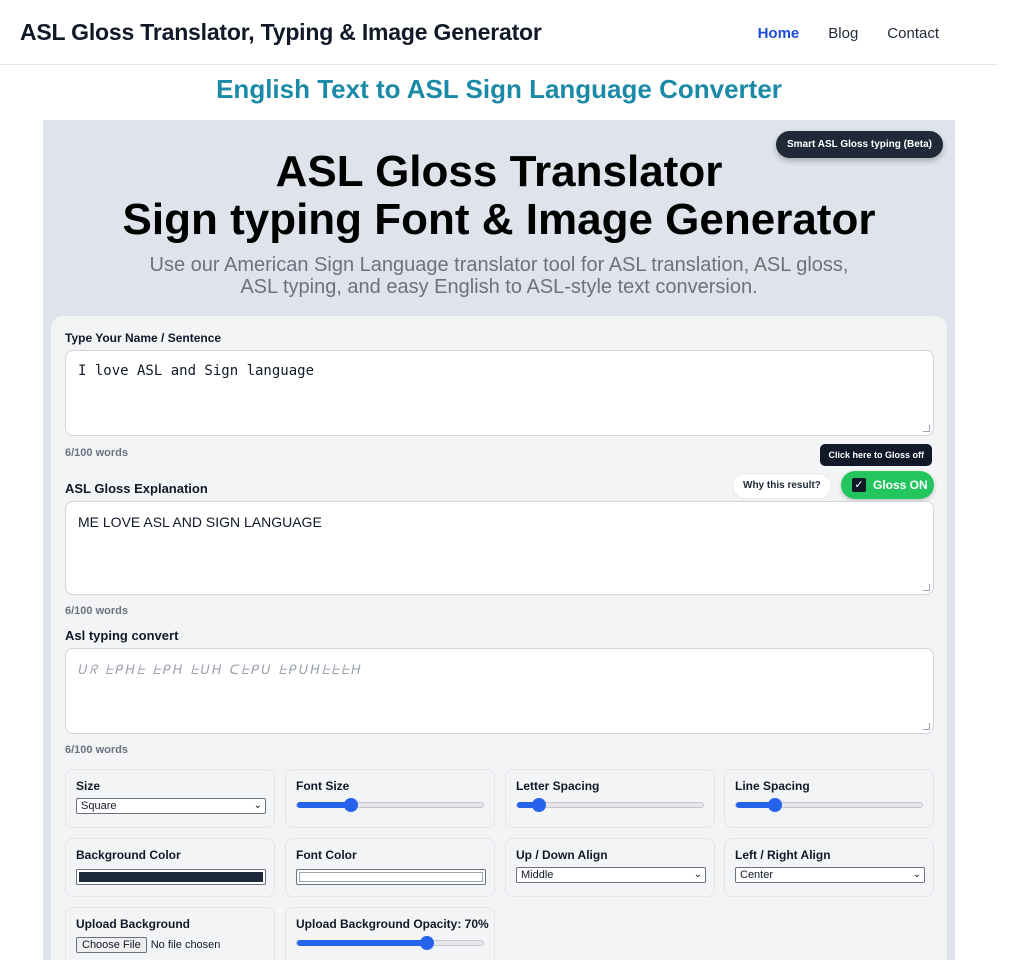 The image size is (1024, 960). I want to click on main-nav: Home Blog Contact, so click(848, 33).